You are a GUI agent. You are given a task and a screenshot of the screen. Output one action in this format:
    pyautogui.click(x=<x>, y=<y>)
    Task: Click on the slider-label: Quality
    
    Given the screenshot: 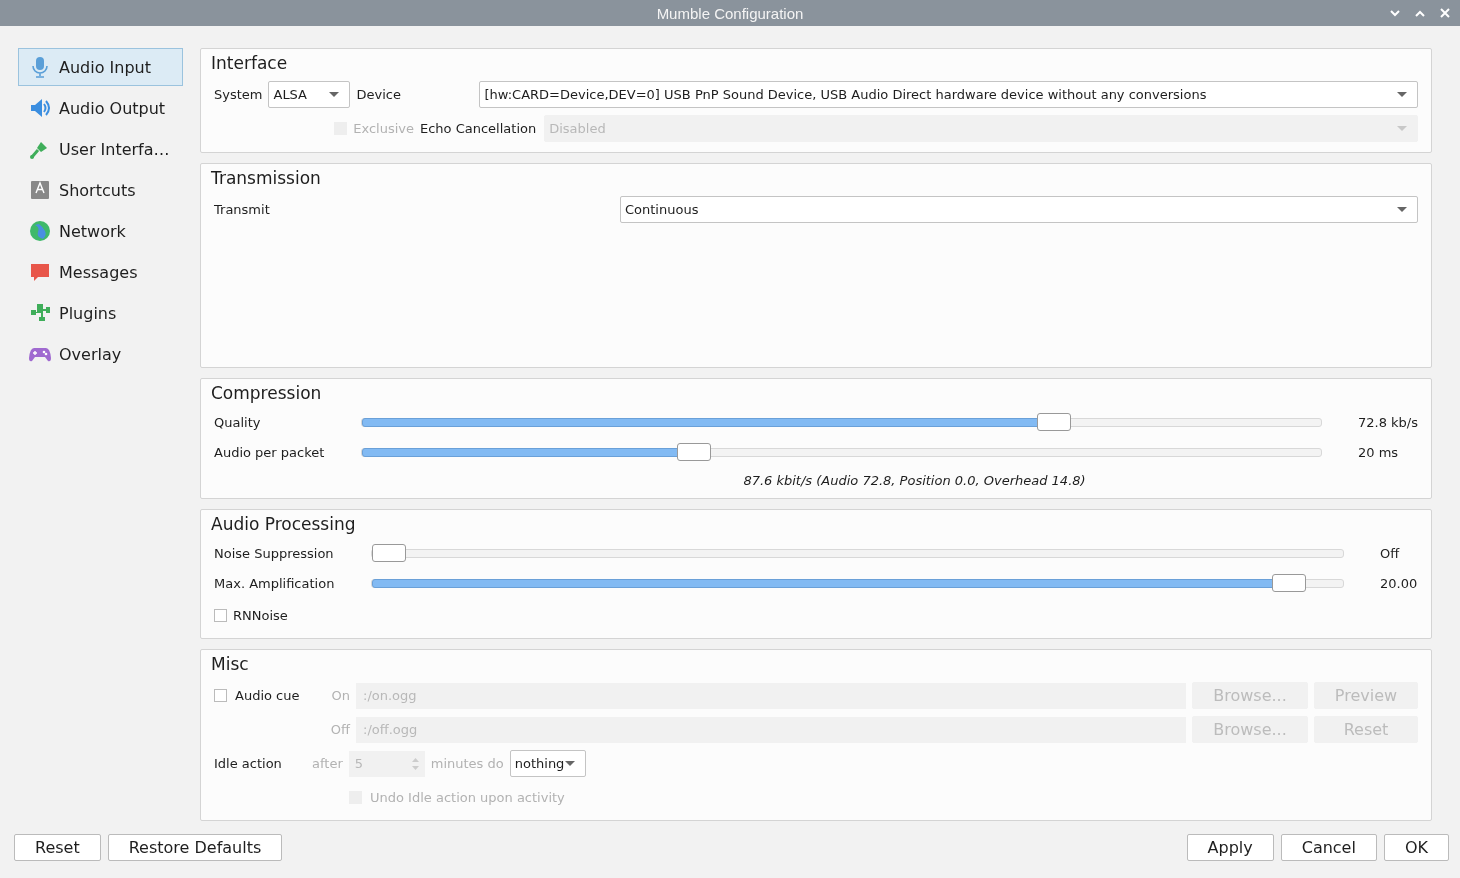 What is the action you would take?
    pyautogui.click(x=238, y=422)
    